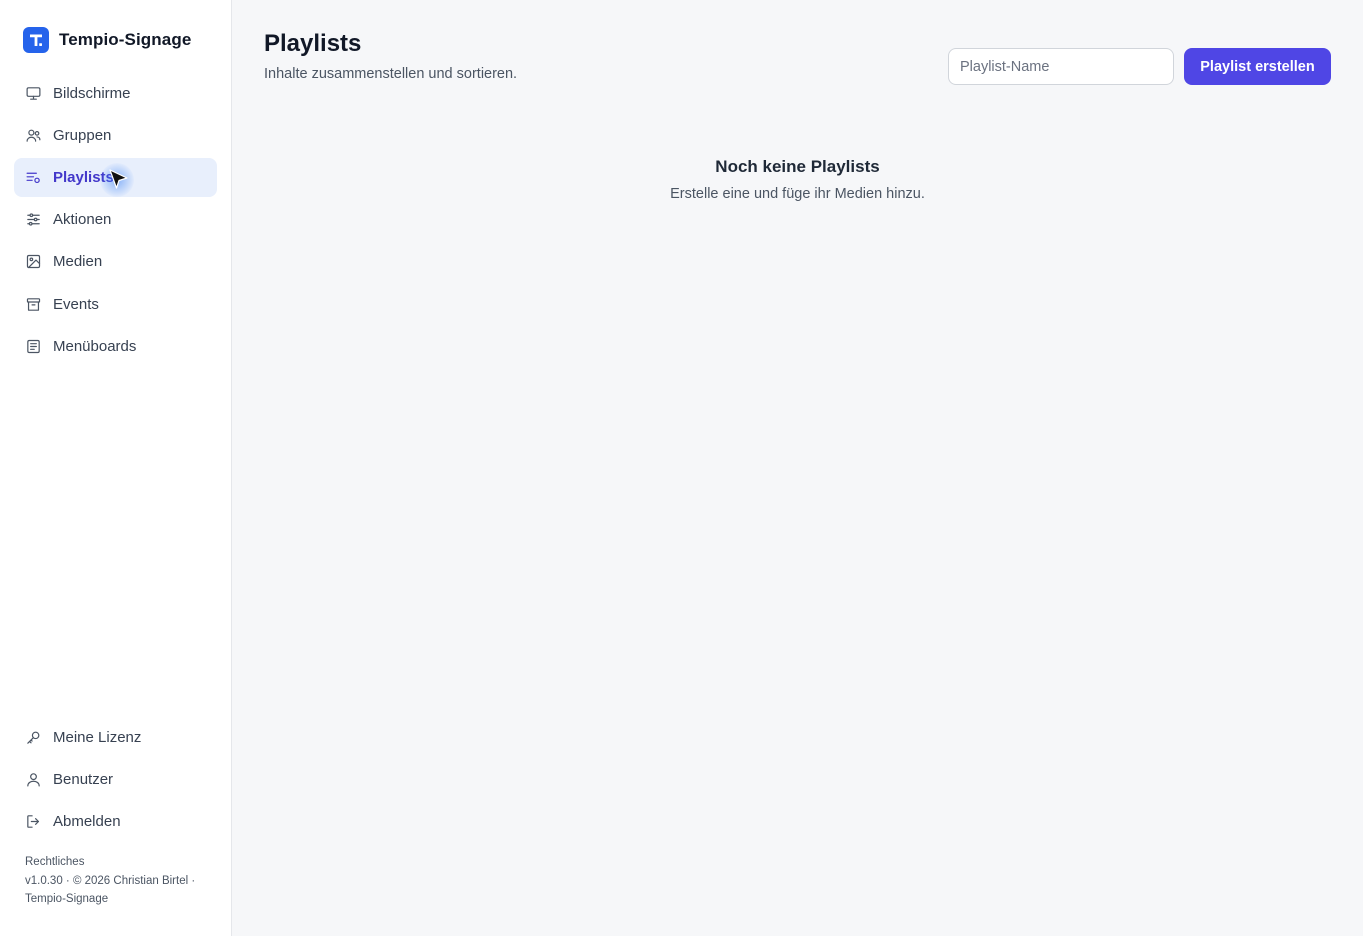  Describe the element at coordinates (115, 304) in the screenshot. I see `sidebar-item-events: Events` at that location.